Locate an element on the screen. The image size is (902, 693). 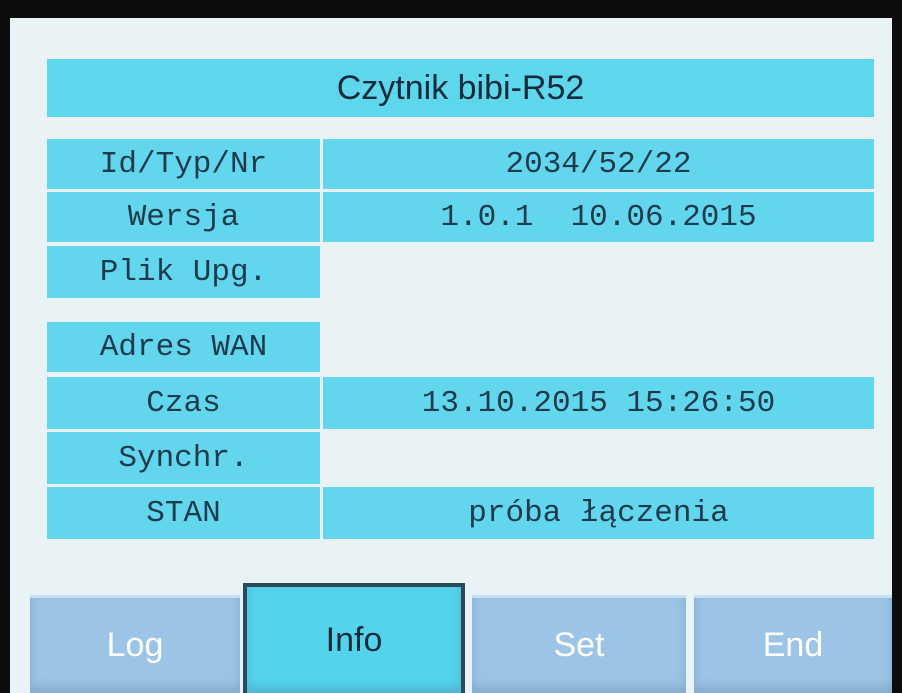
tab-end: End is located at coordinates (793, 644).